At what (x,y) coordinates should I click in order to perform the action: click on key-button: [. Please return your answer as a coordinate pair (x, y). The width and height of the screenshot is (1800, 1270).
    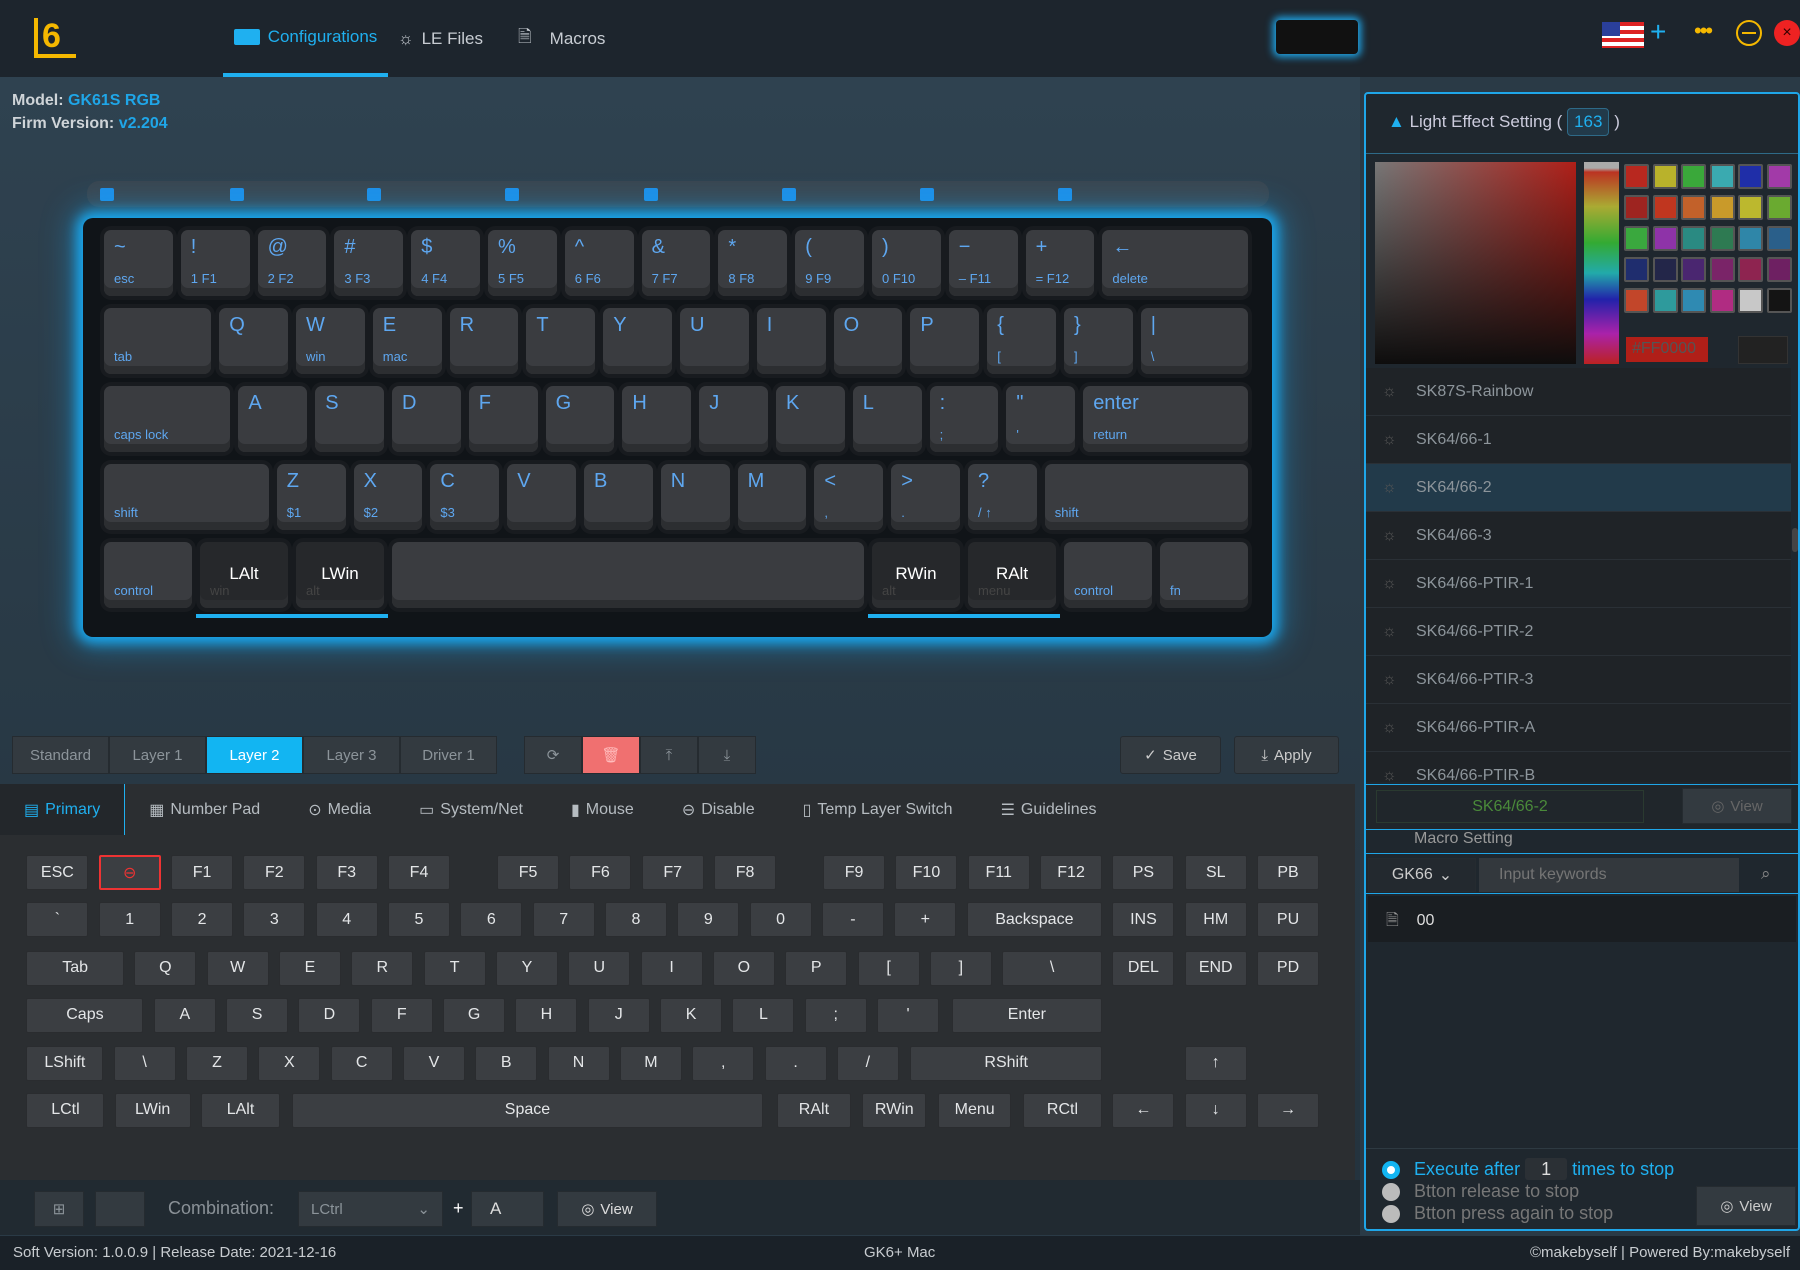
    Looking at the image, I should click on (888, 968).